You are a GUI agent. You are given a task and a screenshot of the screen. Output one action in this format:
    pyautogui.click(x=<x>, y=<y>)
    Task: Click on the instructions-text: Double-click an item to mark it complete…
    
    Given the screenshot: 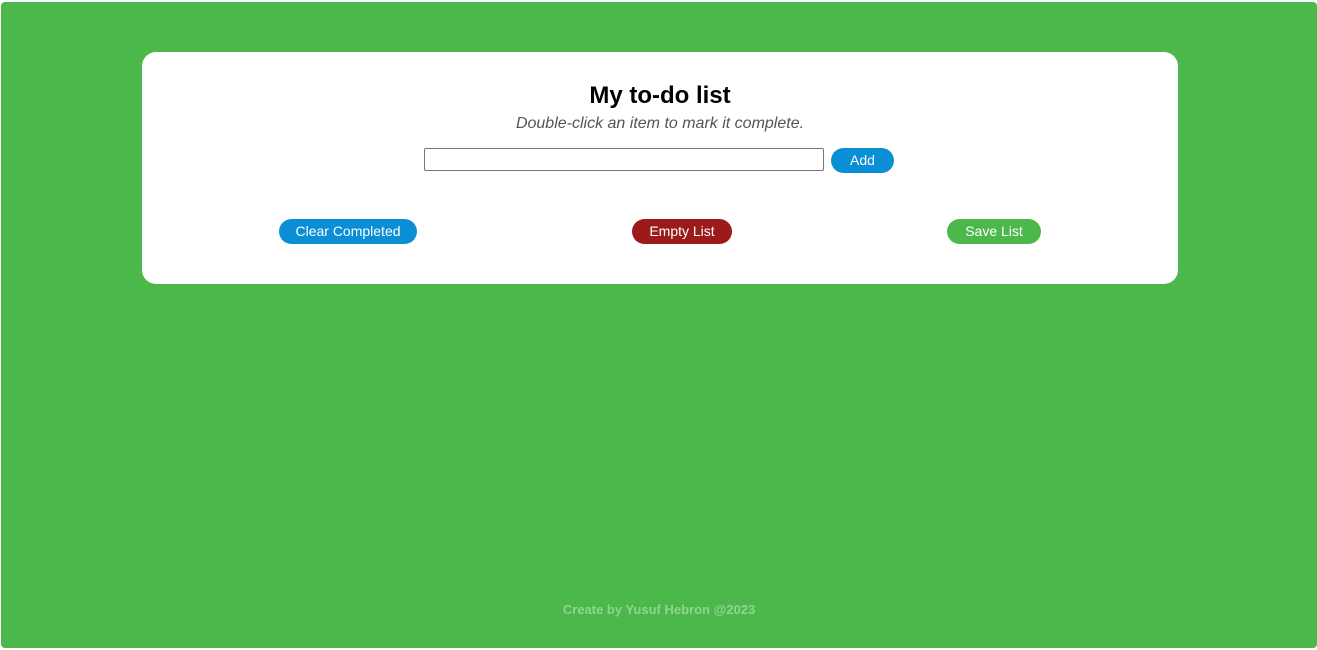 What is the action you would take?
    pyautogui.click(x=660, y=123)
    